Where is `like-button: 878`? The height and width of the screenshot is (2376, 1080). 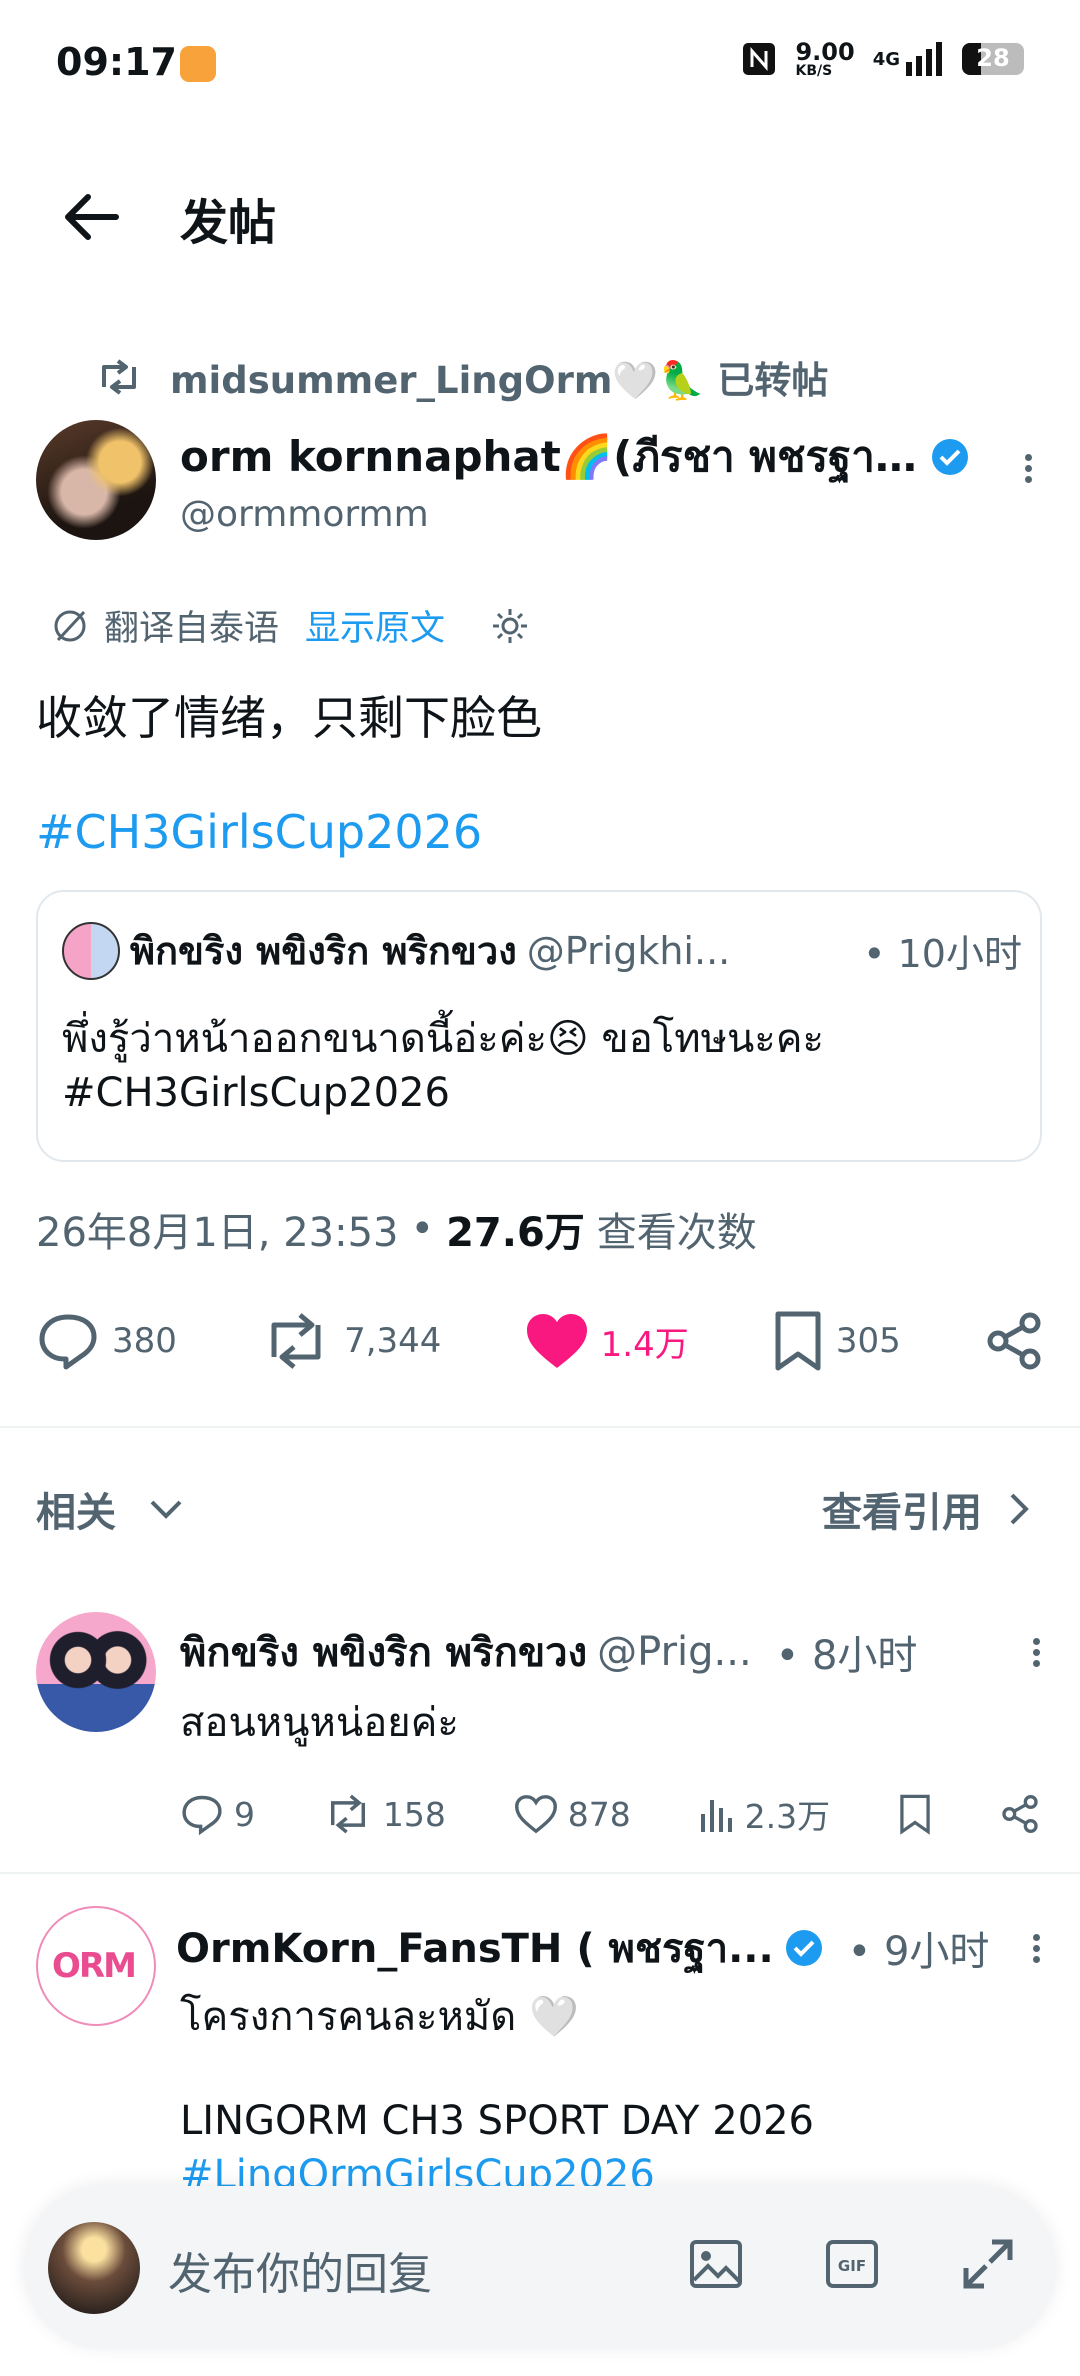 like-button: 878 is located at coordinates (572, 1814).